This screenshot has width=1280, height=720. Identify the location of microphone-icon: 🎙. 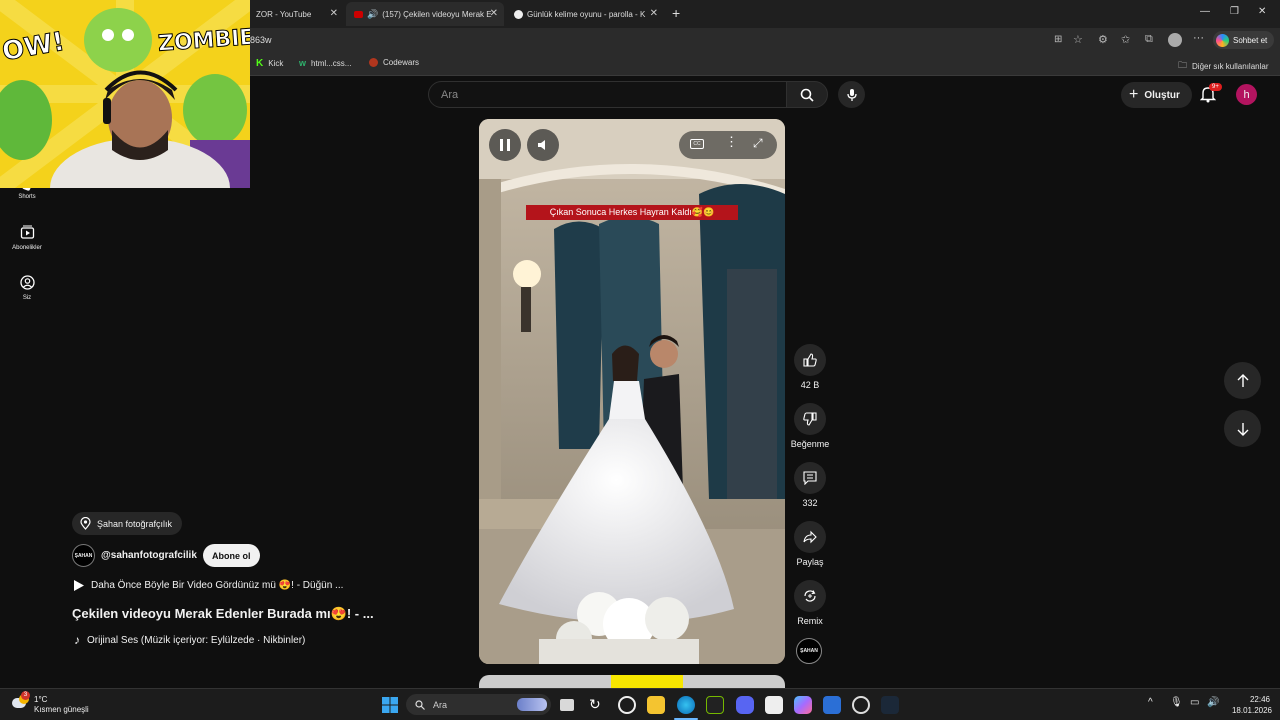
(1176, 702).